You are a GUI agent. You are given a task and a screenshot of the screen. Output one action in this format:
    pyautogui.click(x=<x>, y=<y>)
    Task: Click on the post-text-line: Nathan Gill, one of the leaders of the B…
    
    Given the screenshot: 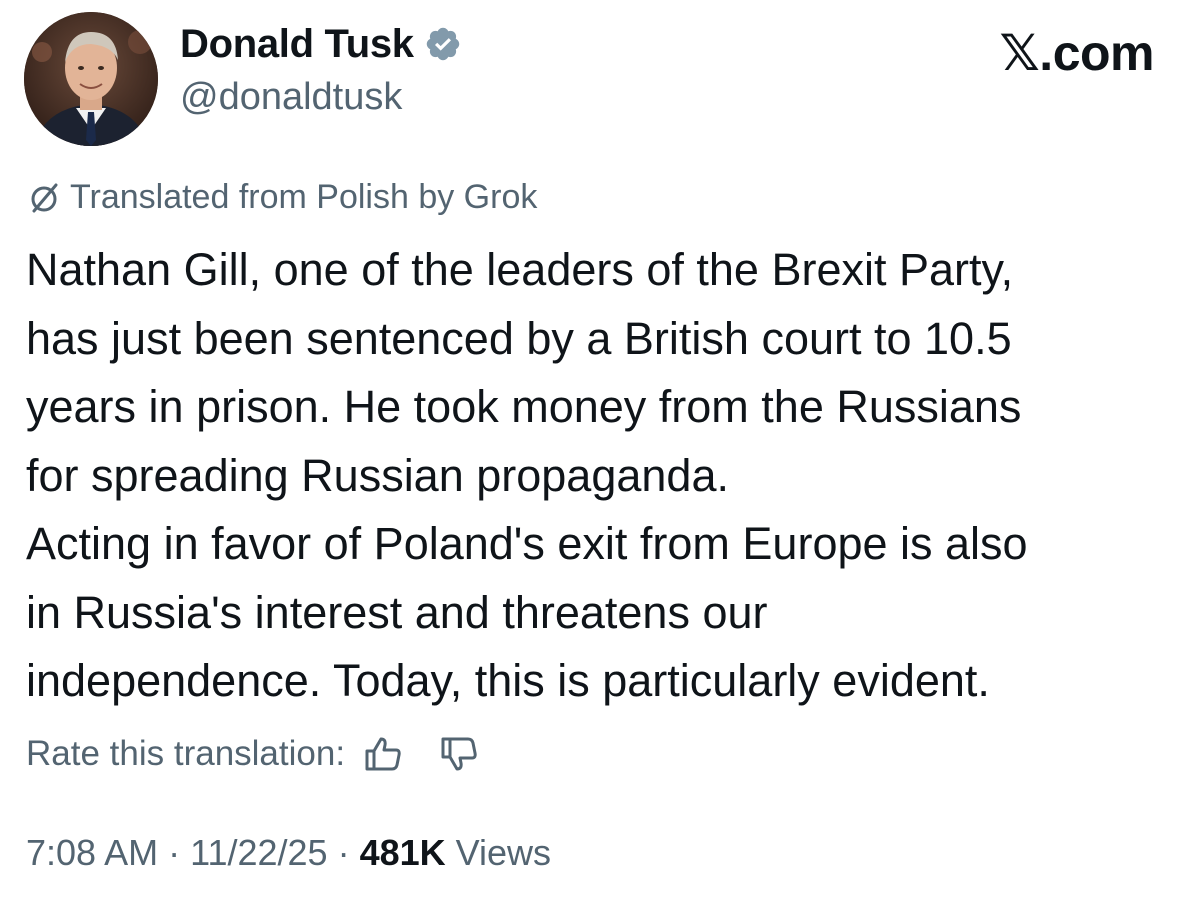 What is the action you would take?
    pyautogui.click(x=520, y=269)
    